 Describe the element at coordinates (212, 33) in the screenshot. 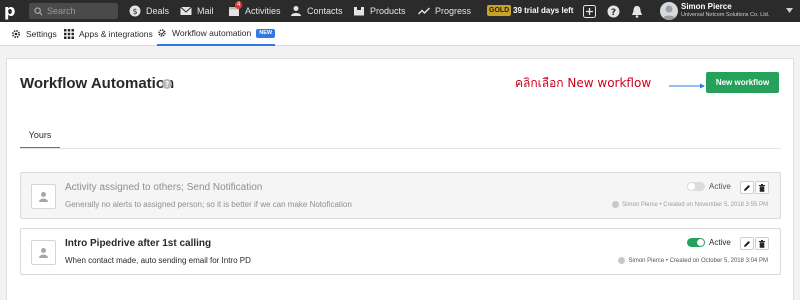

I see `tab-workflow-automation-label: Workflow automation` at that location.